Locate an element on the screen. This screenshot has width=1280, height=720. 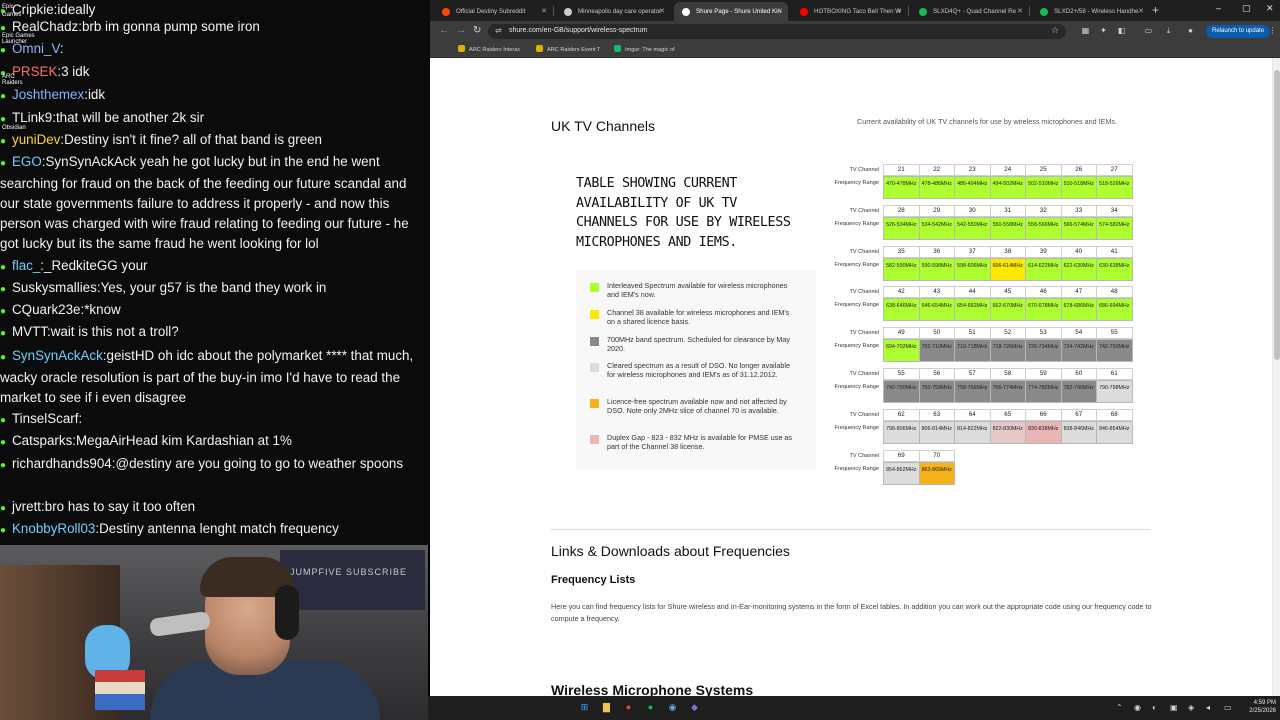
chat-username: flac_ is located at coordinates (26, 265).